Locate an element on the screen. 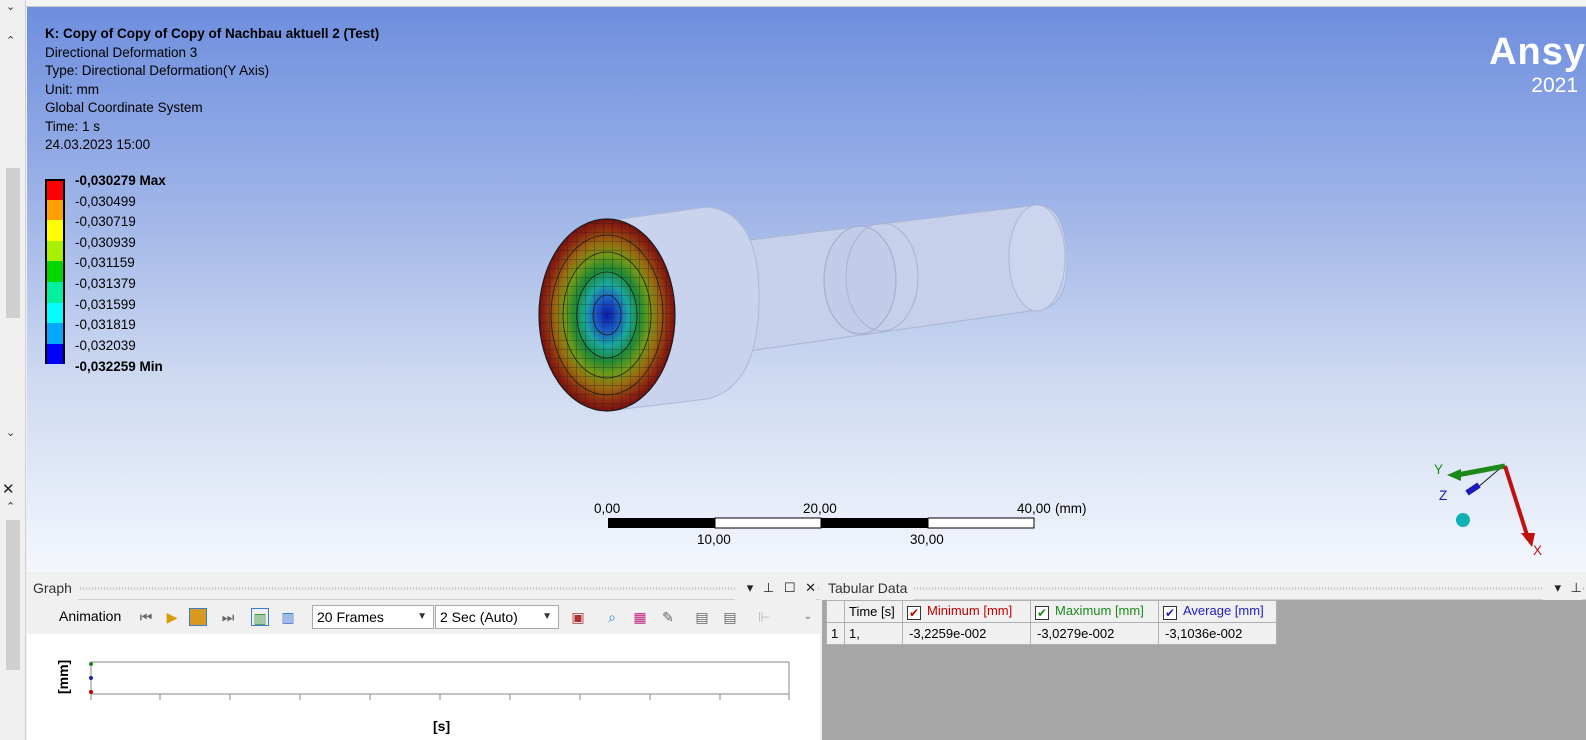 This screenshot has height=740, width=1586. graph-axes is located at coordinates (439, 680).